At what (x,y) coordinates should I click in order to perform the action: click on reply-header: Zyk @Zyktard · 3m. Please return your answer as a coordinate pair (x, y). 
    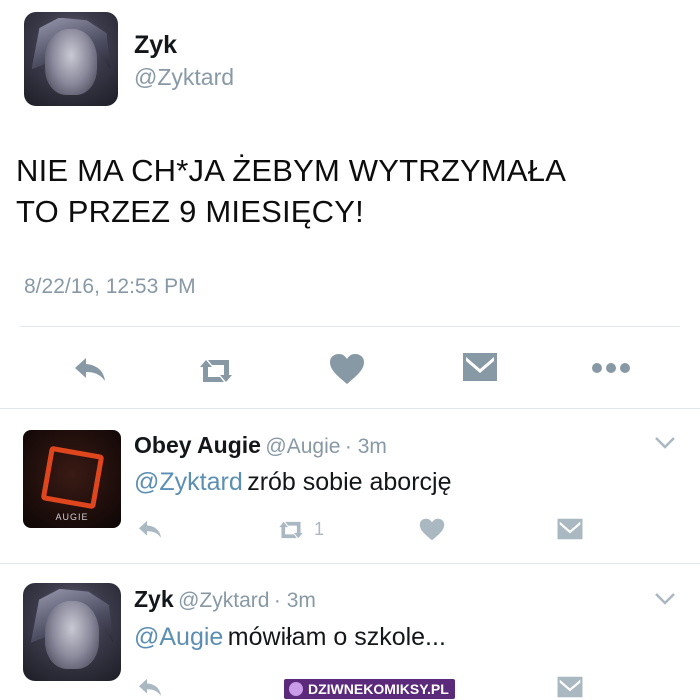
    Looking at the image, I should click on (225, 599).